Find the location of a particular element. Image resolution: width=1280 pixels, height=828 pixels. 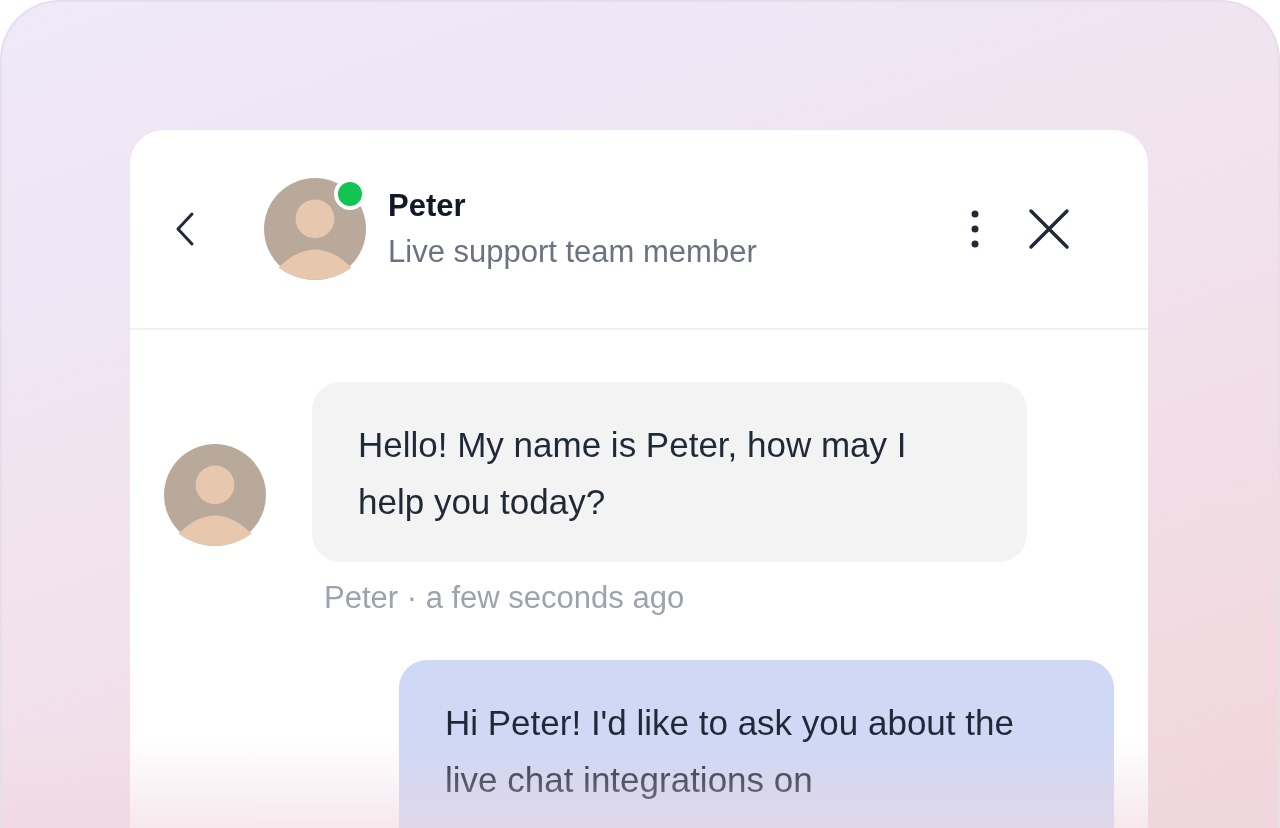

agent-message: Hello! My name is Peter, how may I help you today? is located at coordinates (669, 472).